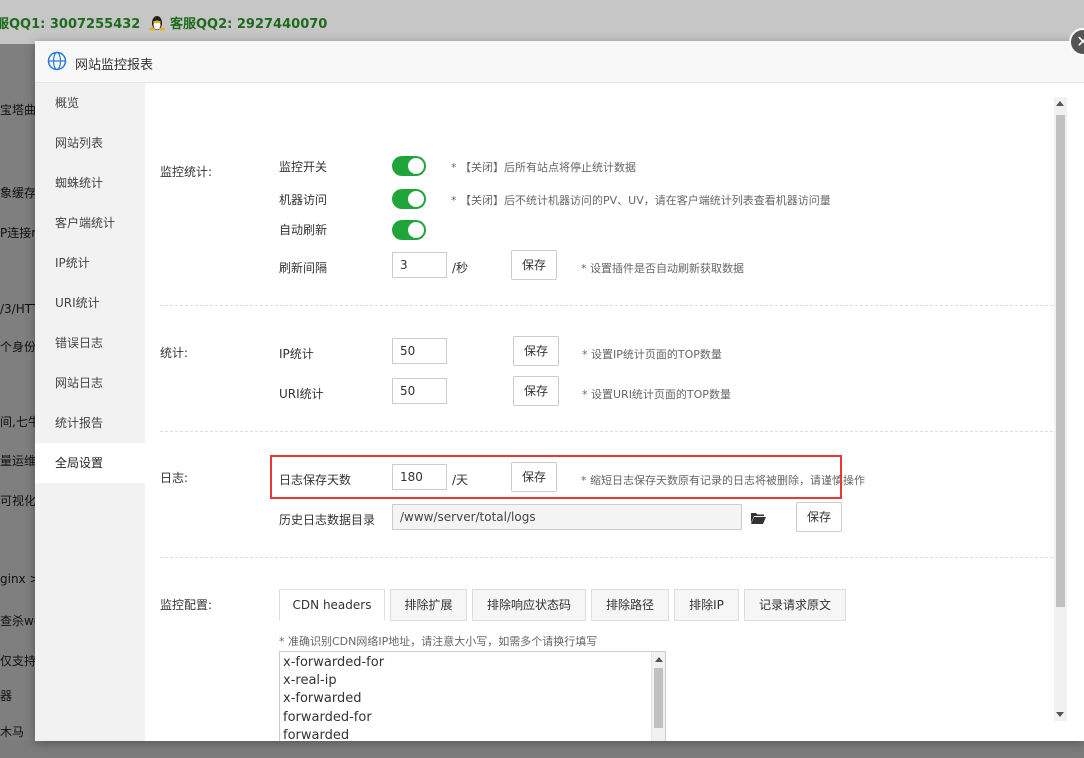 The width and height of the screenshot is (1084, 758). Describe the element at coordinates (303, 268) in the screenshot. I see `refresh-interval-label: 刷新间隔` at that location.